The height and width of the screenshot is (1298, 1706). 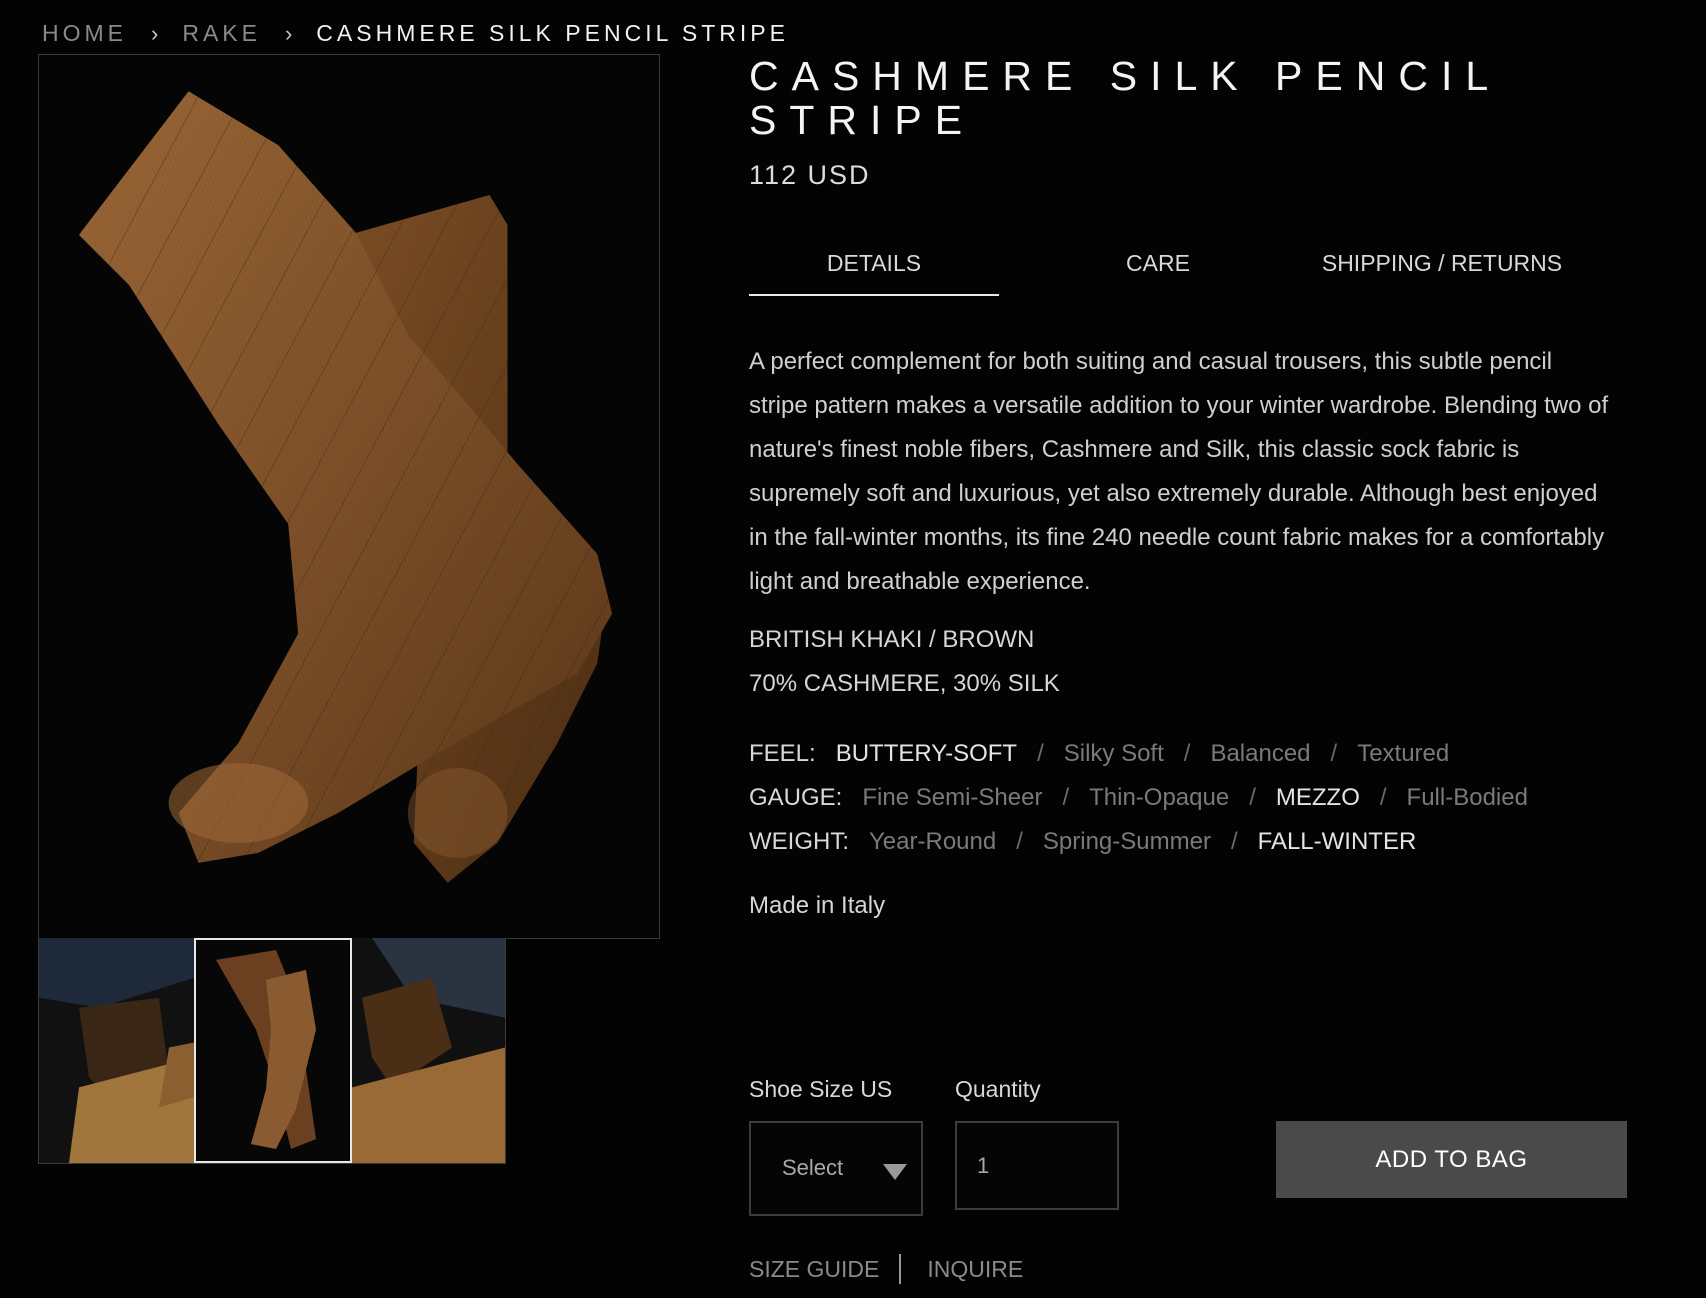 What do you see at coordinates (998, 1089) in the screenshot?
I see `quantity-label: Quantity` at bounding box center [998, 1089].